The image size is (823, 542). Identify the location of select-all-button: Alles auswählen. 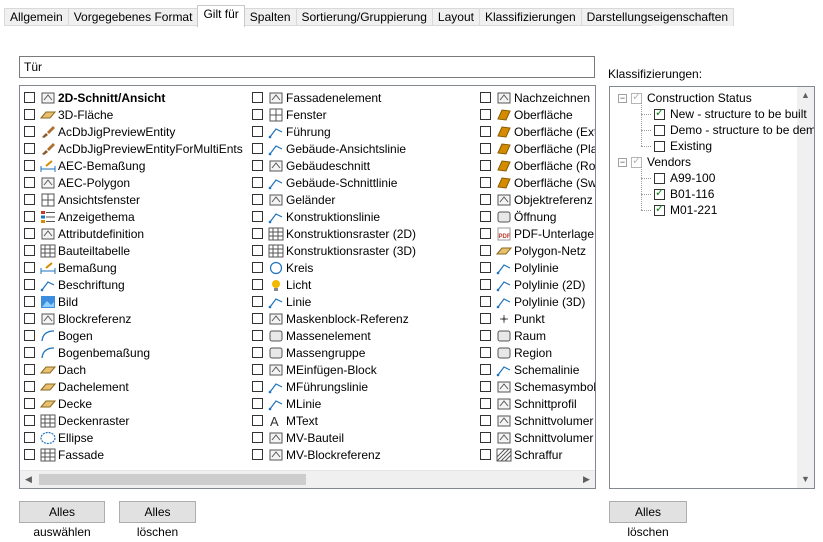
(62, 520).